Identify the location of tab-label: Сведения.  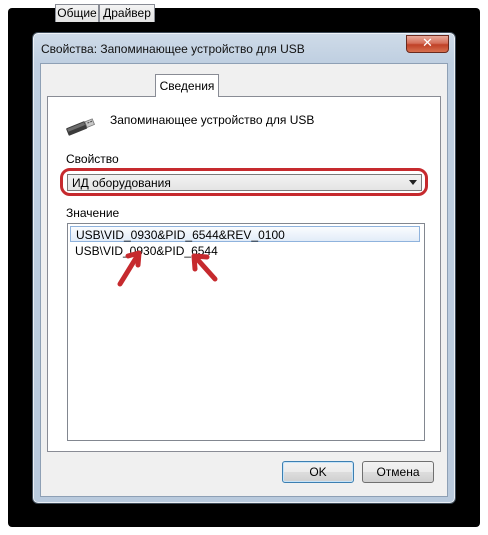
(187, 86).